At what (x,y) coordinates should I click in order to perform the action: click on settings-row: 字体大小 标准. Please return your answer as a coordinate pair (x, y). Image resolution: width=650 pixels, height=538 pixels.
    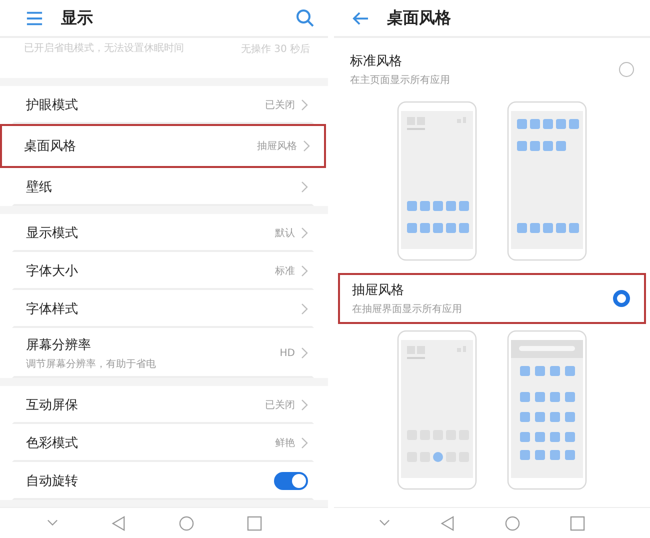
    Looking at the image, I should click on (163, 271).